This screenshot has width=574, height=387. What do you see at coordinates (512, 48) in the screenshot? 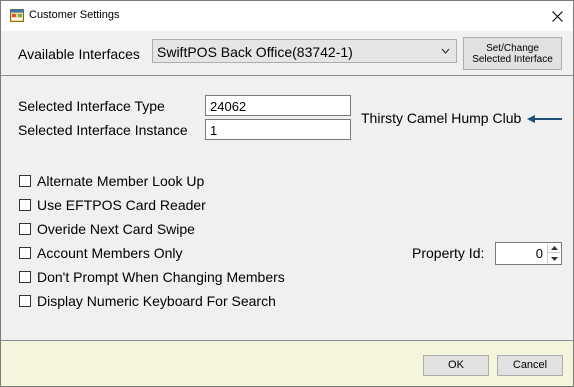
I see `set-change-label-line1: Set/Change` at bounding box center [512, 48].